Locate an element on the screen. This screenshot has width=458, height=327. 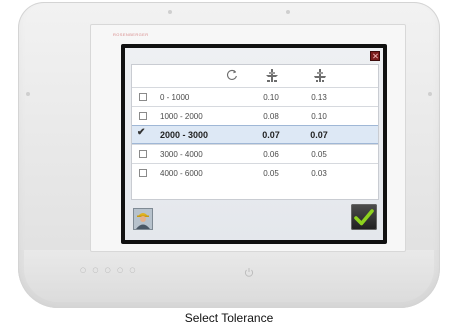
tolerance-cell-1: 0.07 is located at coordinates (271, 135).